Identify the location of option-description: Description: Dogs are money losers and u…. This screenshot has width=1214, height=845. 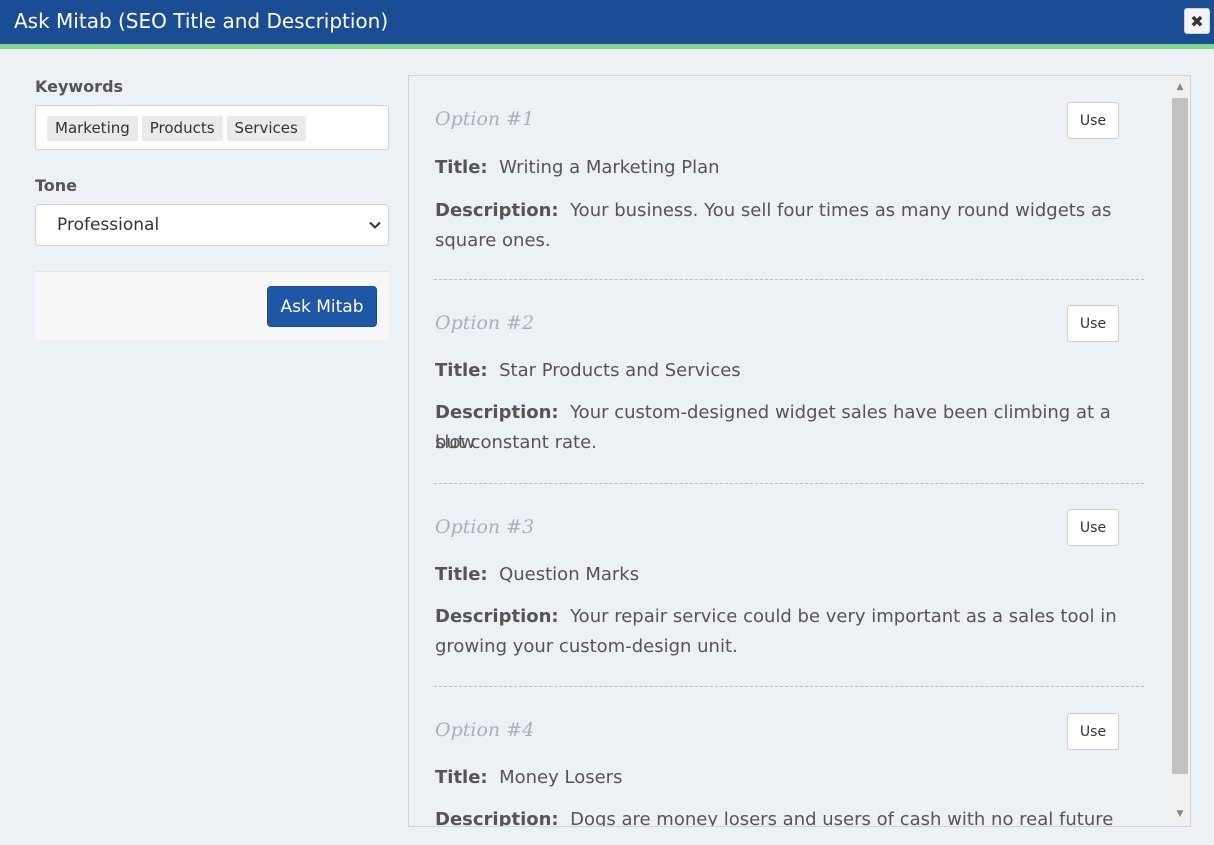
(787, 816).